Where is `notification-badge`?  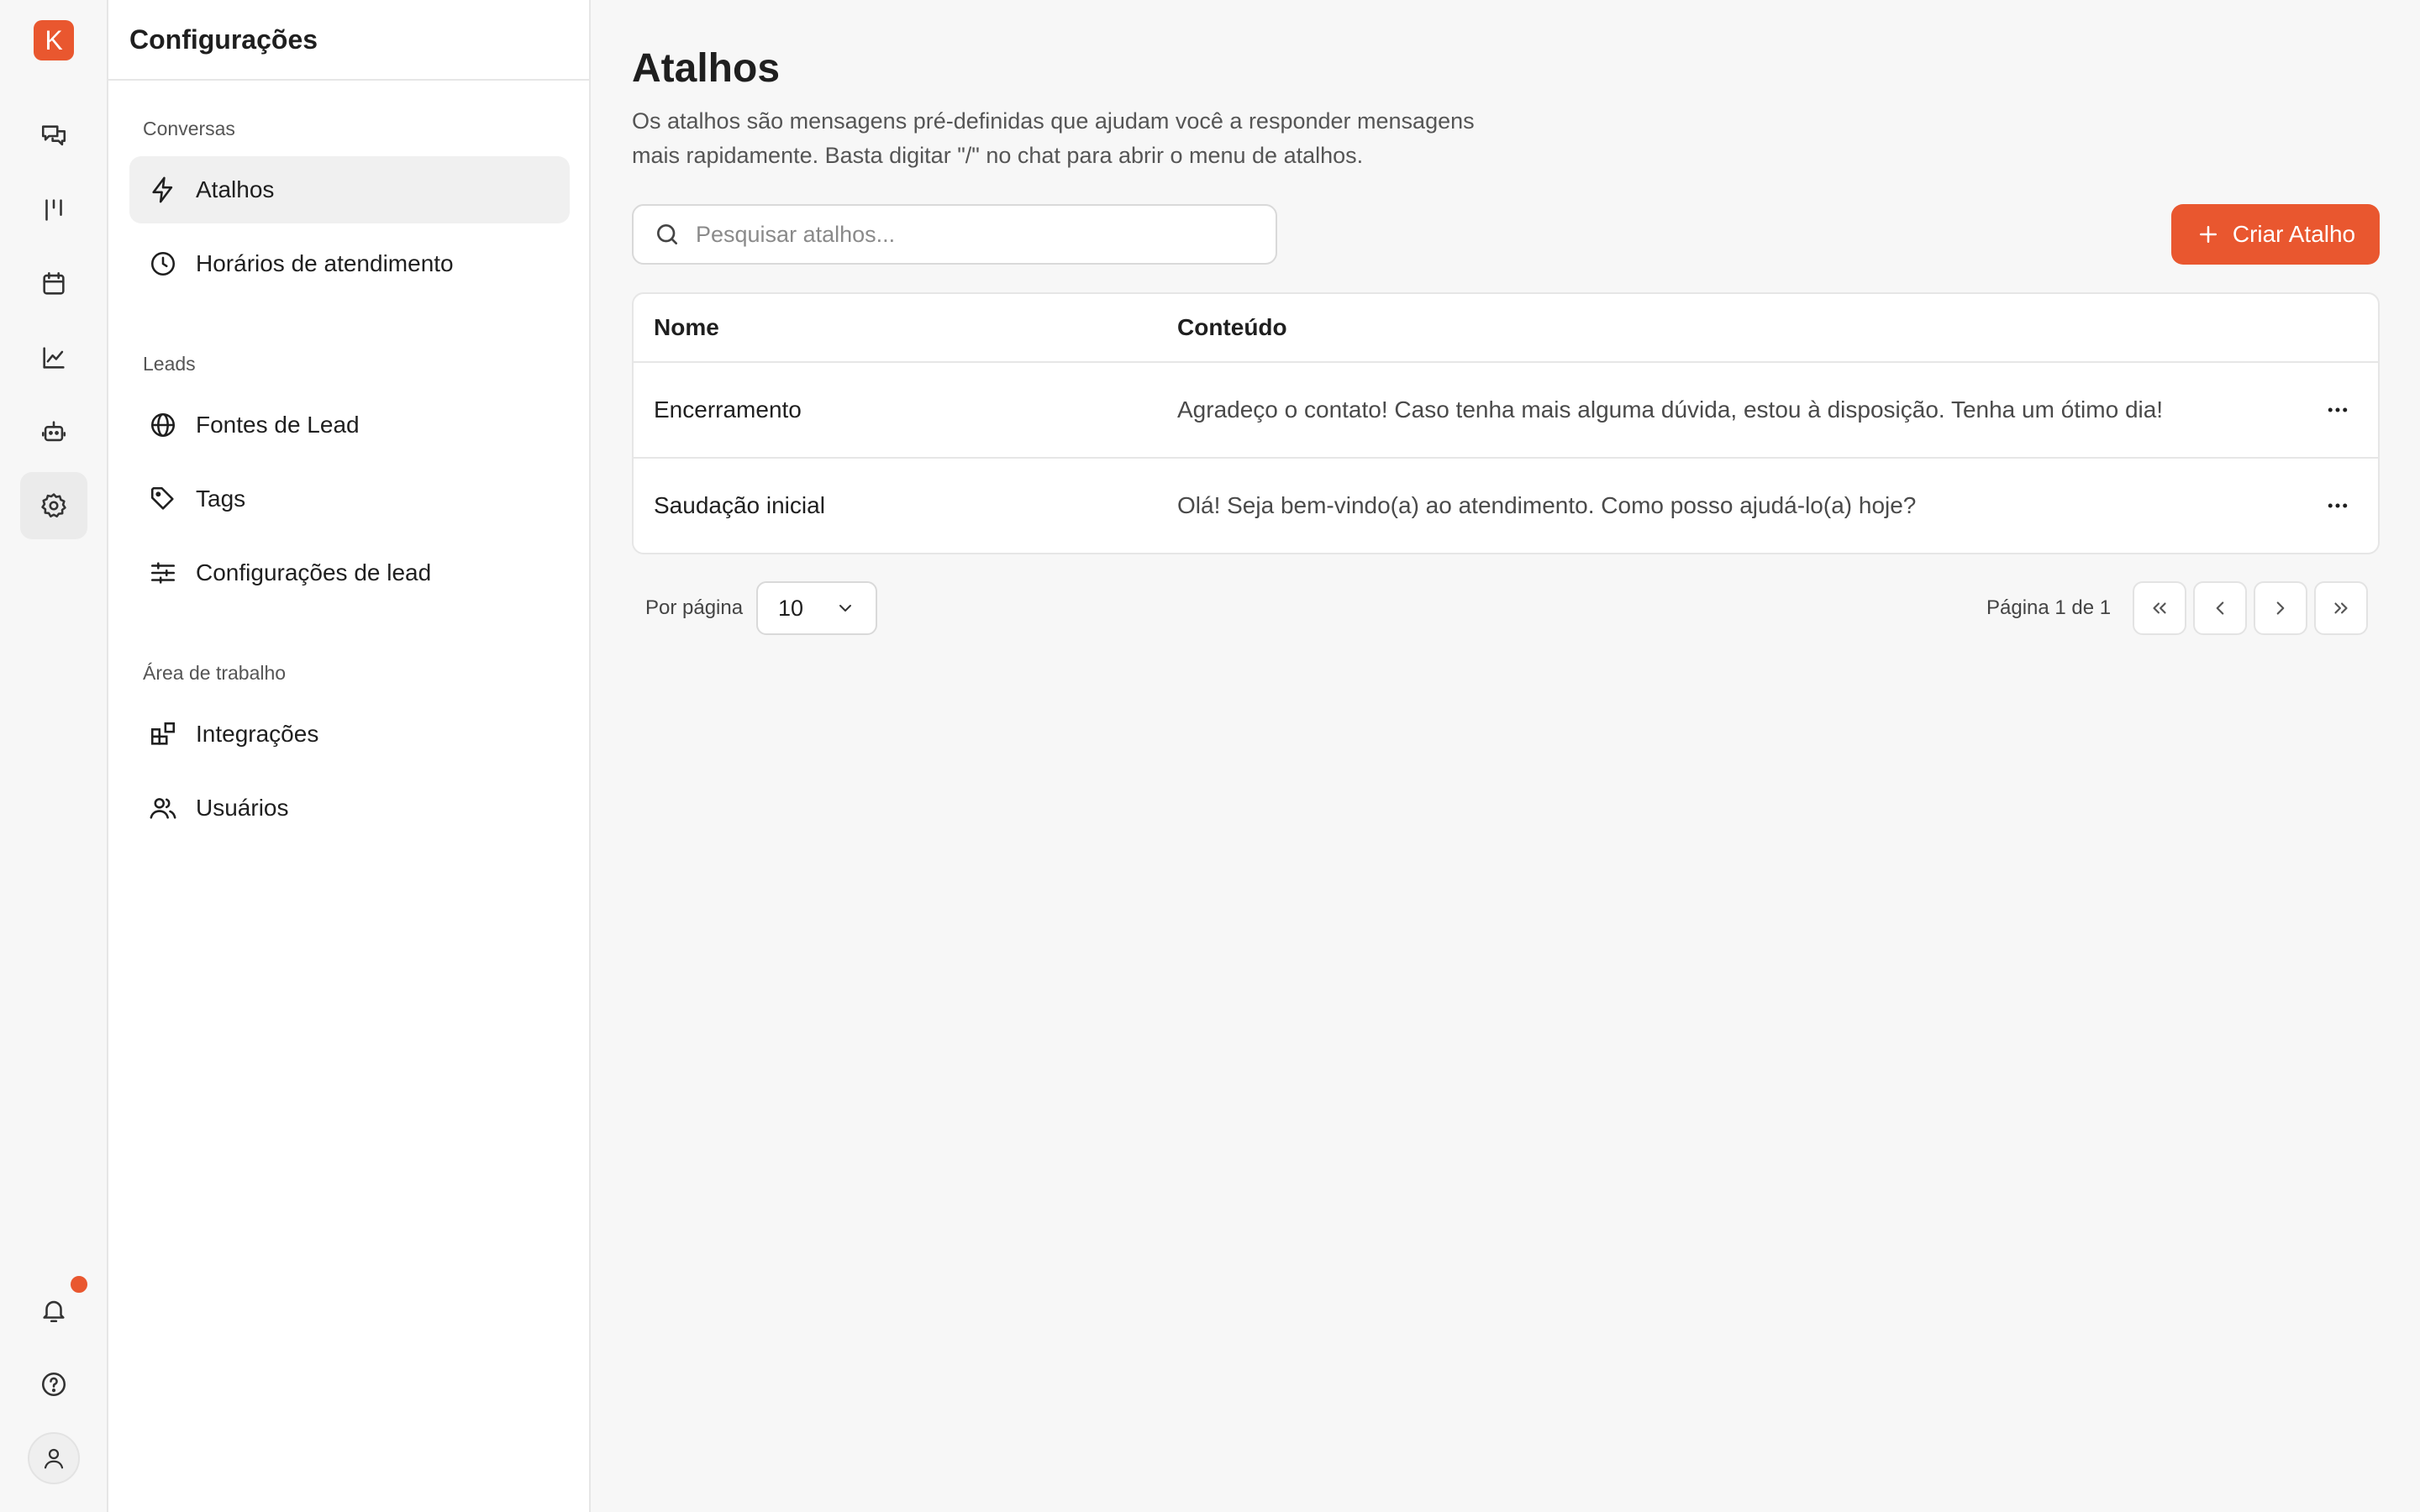 notification-badge is located at coordinates (79, 1284).